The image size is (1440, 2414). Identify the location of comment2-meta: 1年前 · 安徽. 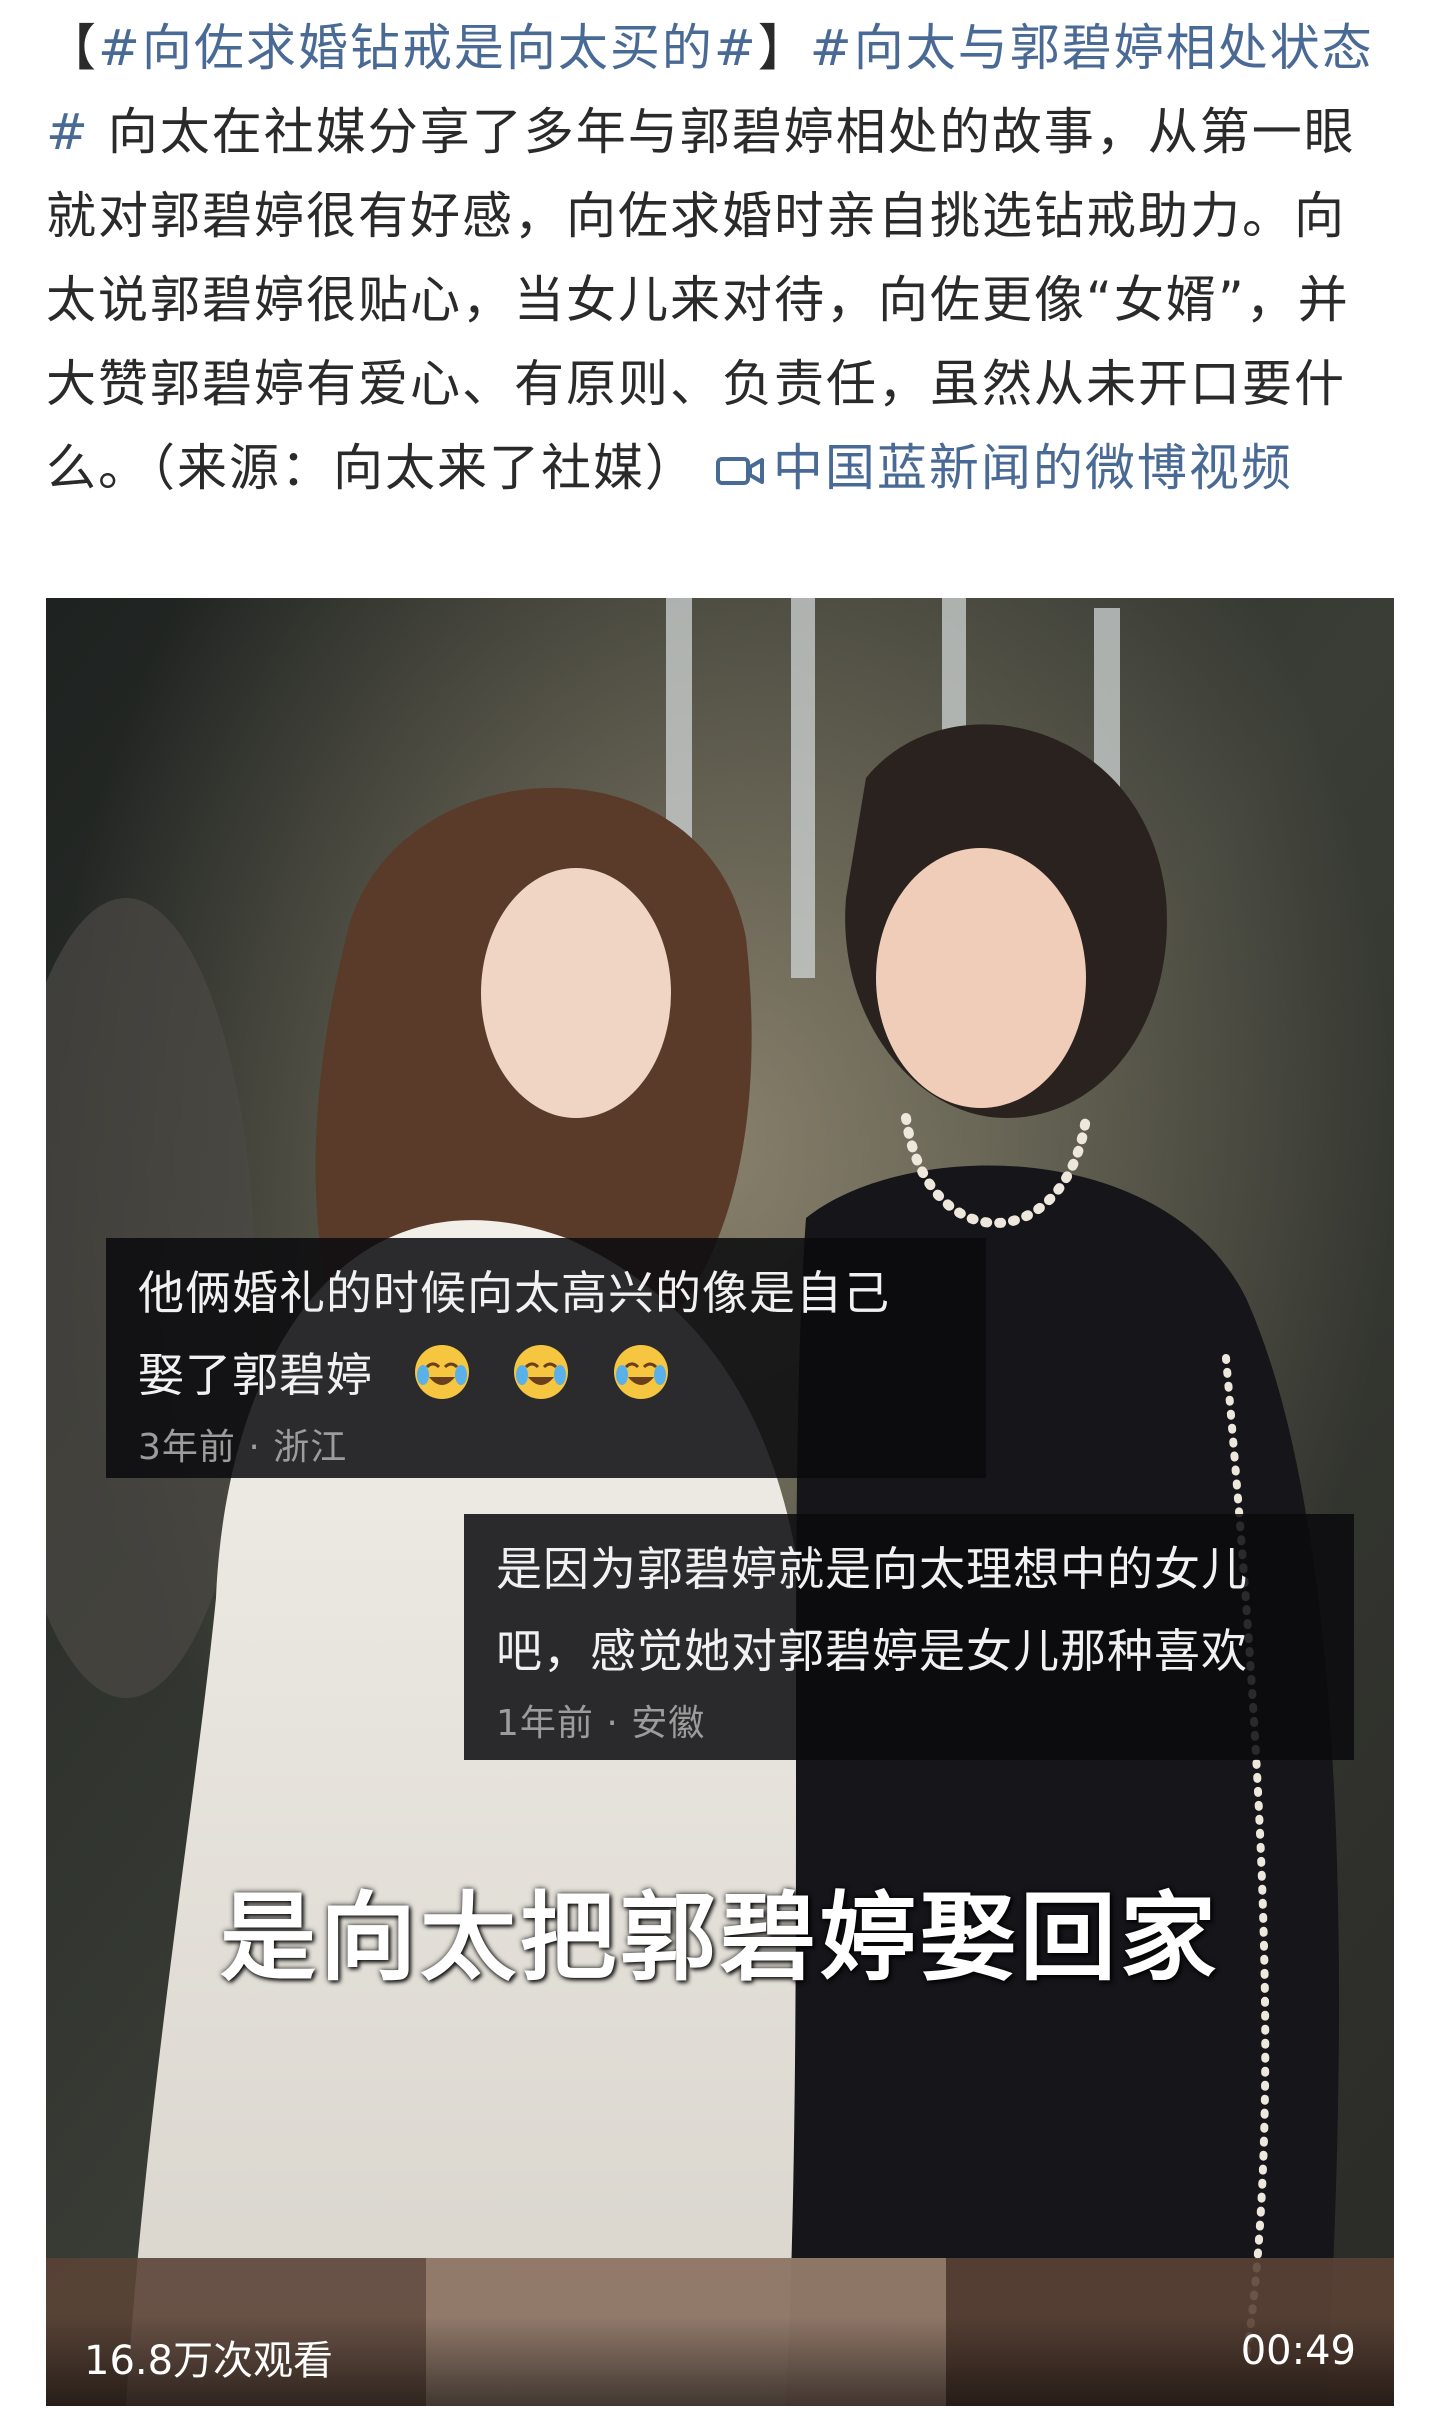
(601, 1723).